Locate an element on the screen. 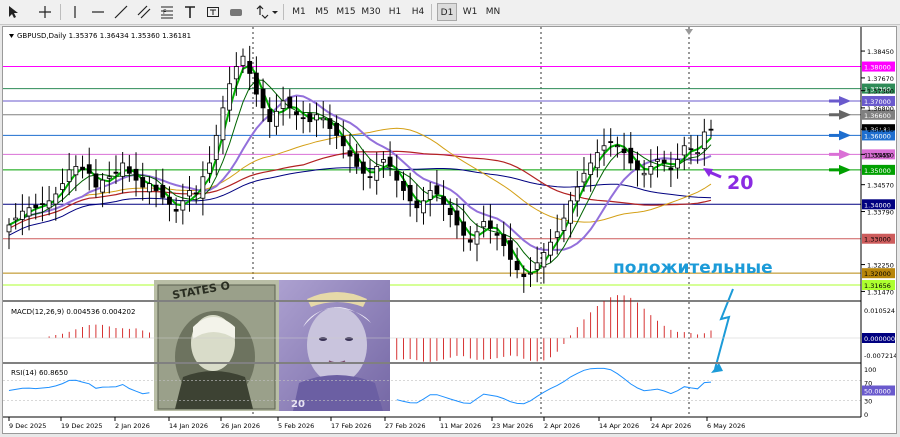 Image resolution: width=900 pixels, height=437 pixels. shapes-icon is located at coordinates (236, 12).